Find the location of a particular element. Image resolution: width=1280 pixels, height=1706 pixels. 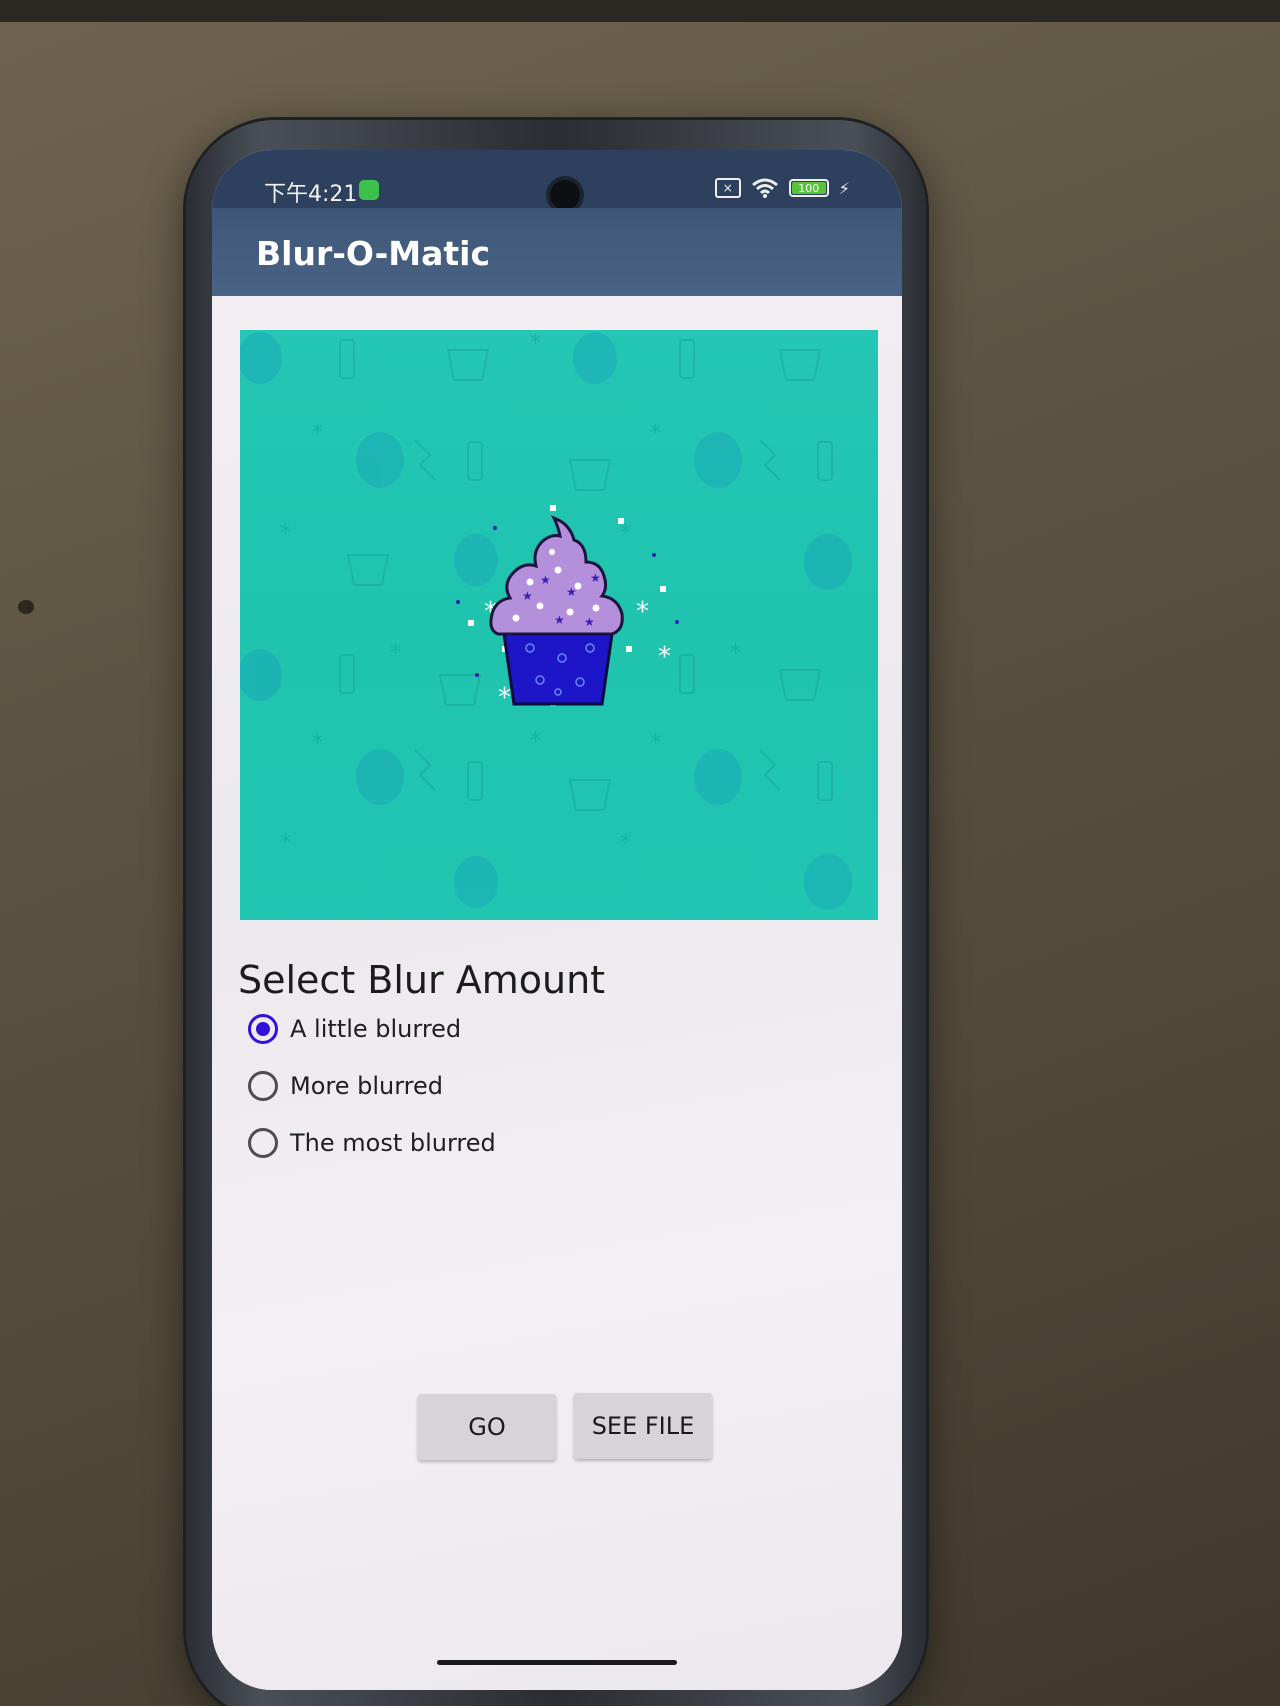

status-icons: × 100 ⚡ is located at coordinates (782, 188).